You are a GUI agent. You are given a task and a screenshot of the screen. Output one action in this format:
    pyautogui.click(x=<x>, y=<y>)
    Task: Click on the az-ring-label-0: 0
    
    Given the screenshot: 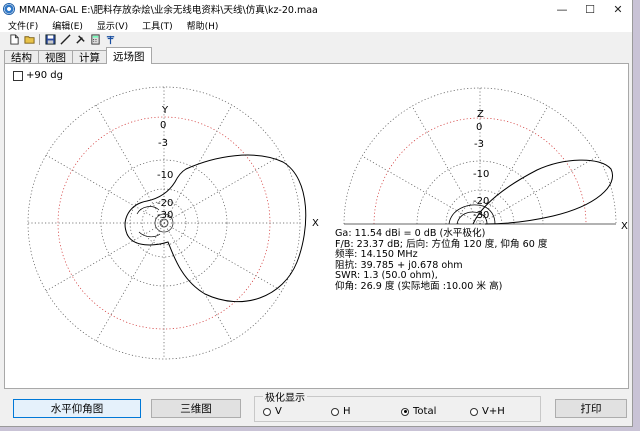 What is the action you would take?
    pyautogui.click(x=163, y=125)
    